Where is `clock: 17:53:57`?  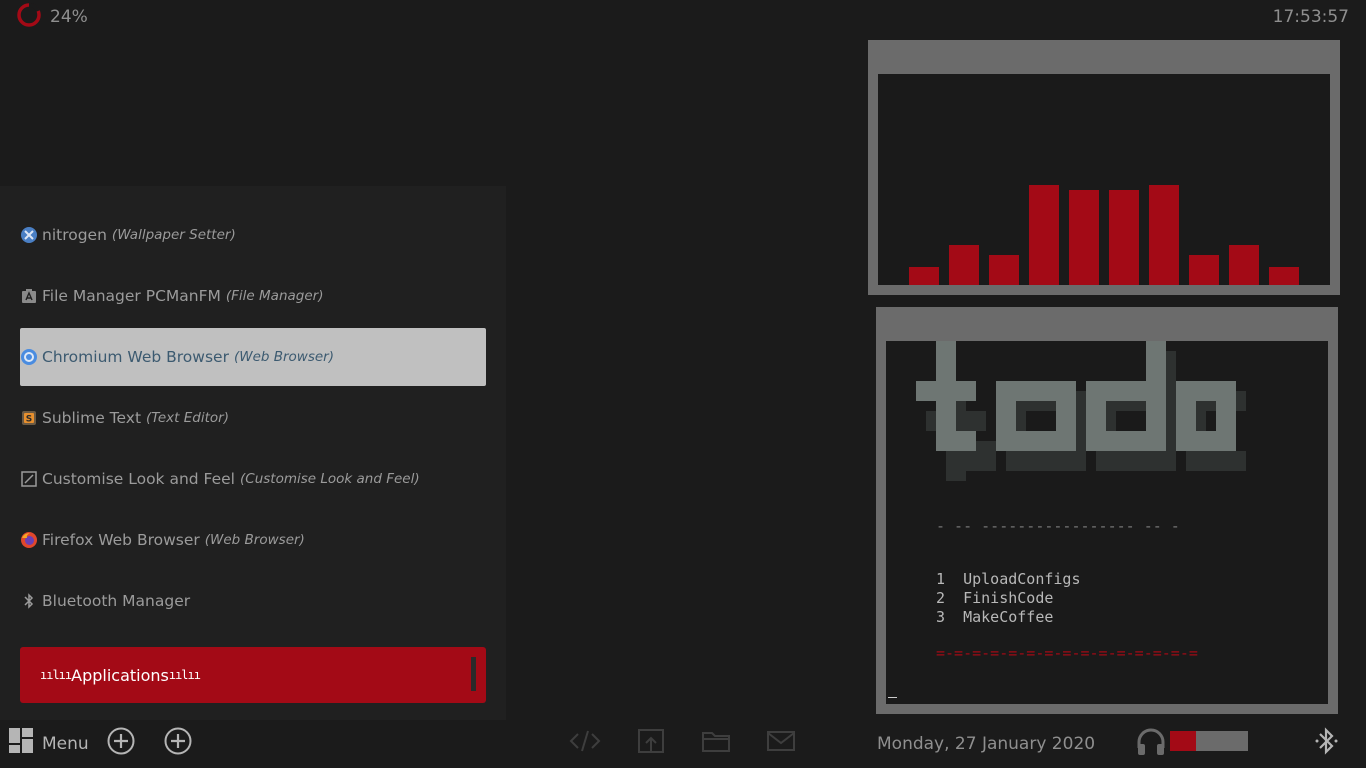
clock: 17:53:57 is located at coordinates (1310, 17).